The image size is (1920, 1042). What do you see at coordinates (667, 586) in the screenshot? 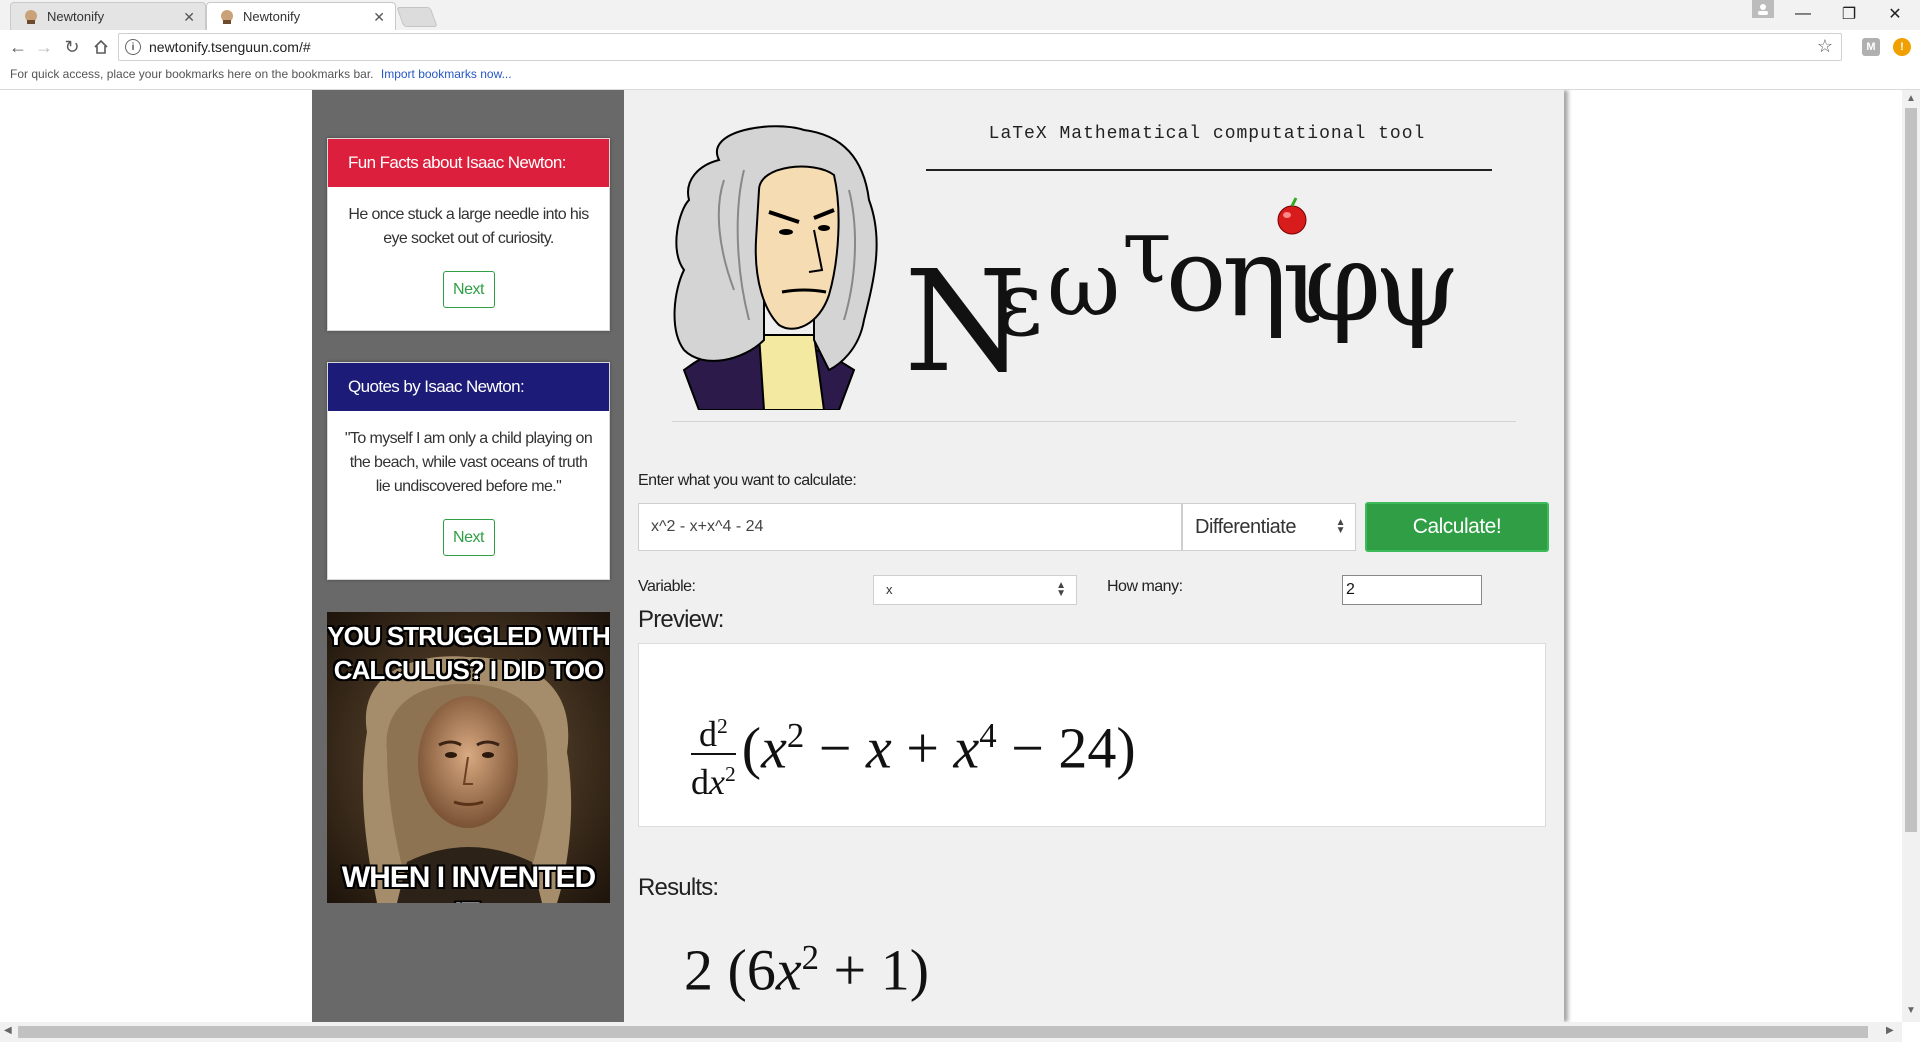
I see `variable-label: Variable:` at bounding box center [667, 586].